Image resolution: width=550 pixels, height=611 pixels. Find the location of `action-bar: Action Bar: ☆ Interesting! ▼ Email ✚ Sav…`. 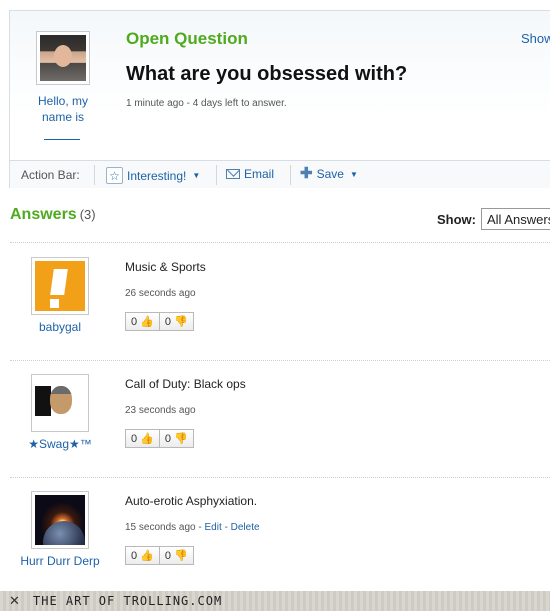

action-bar: Action Bar: ☆ Interesting! ▼ Email ✚ Sav… is located at coordinates (280, 174).